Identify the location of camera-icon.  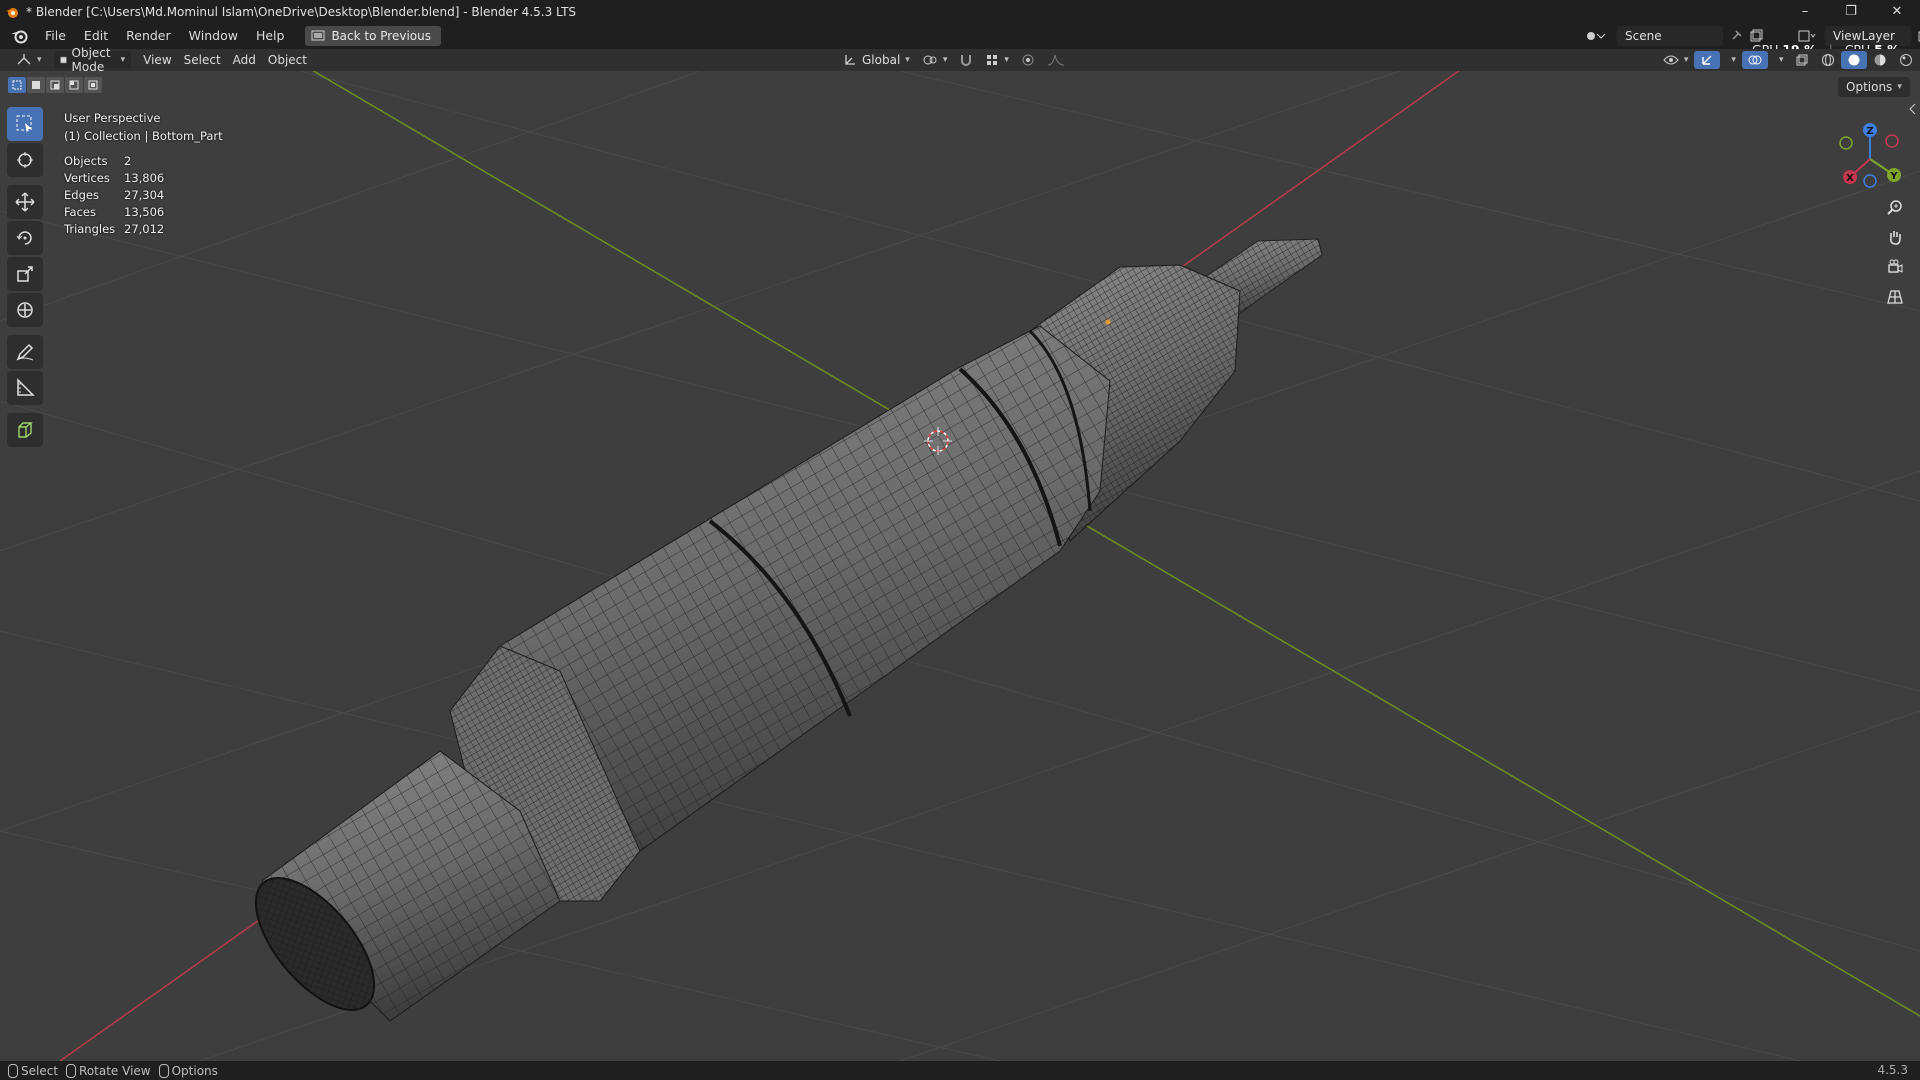
(1895, 266).